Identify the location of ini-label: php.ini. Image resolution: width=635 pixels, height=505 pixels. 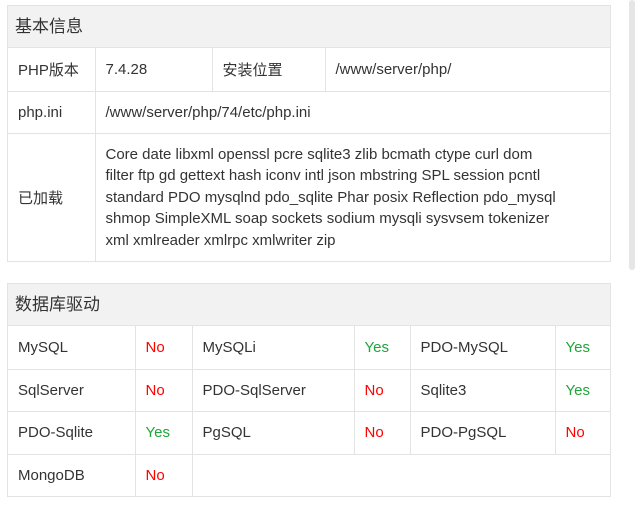
(52, 112).